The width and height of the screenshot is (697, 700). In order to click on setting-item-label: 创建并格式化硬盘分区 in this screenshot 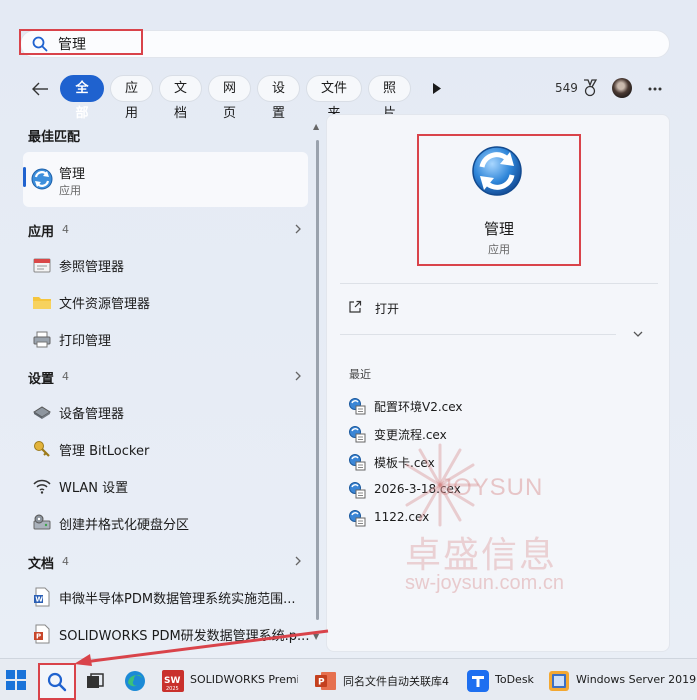, I will do `click(124, 525)`.